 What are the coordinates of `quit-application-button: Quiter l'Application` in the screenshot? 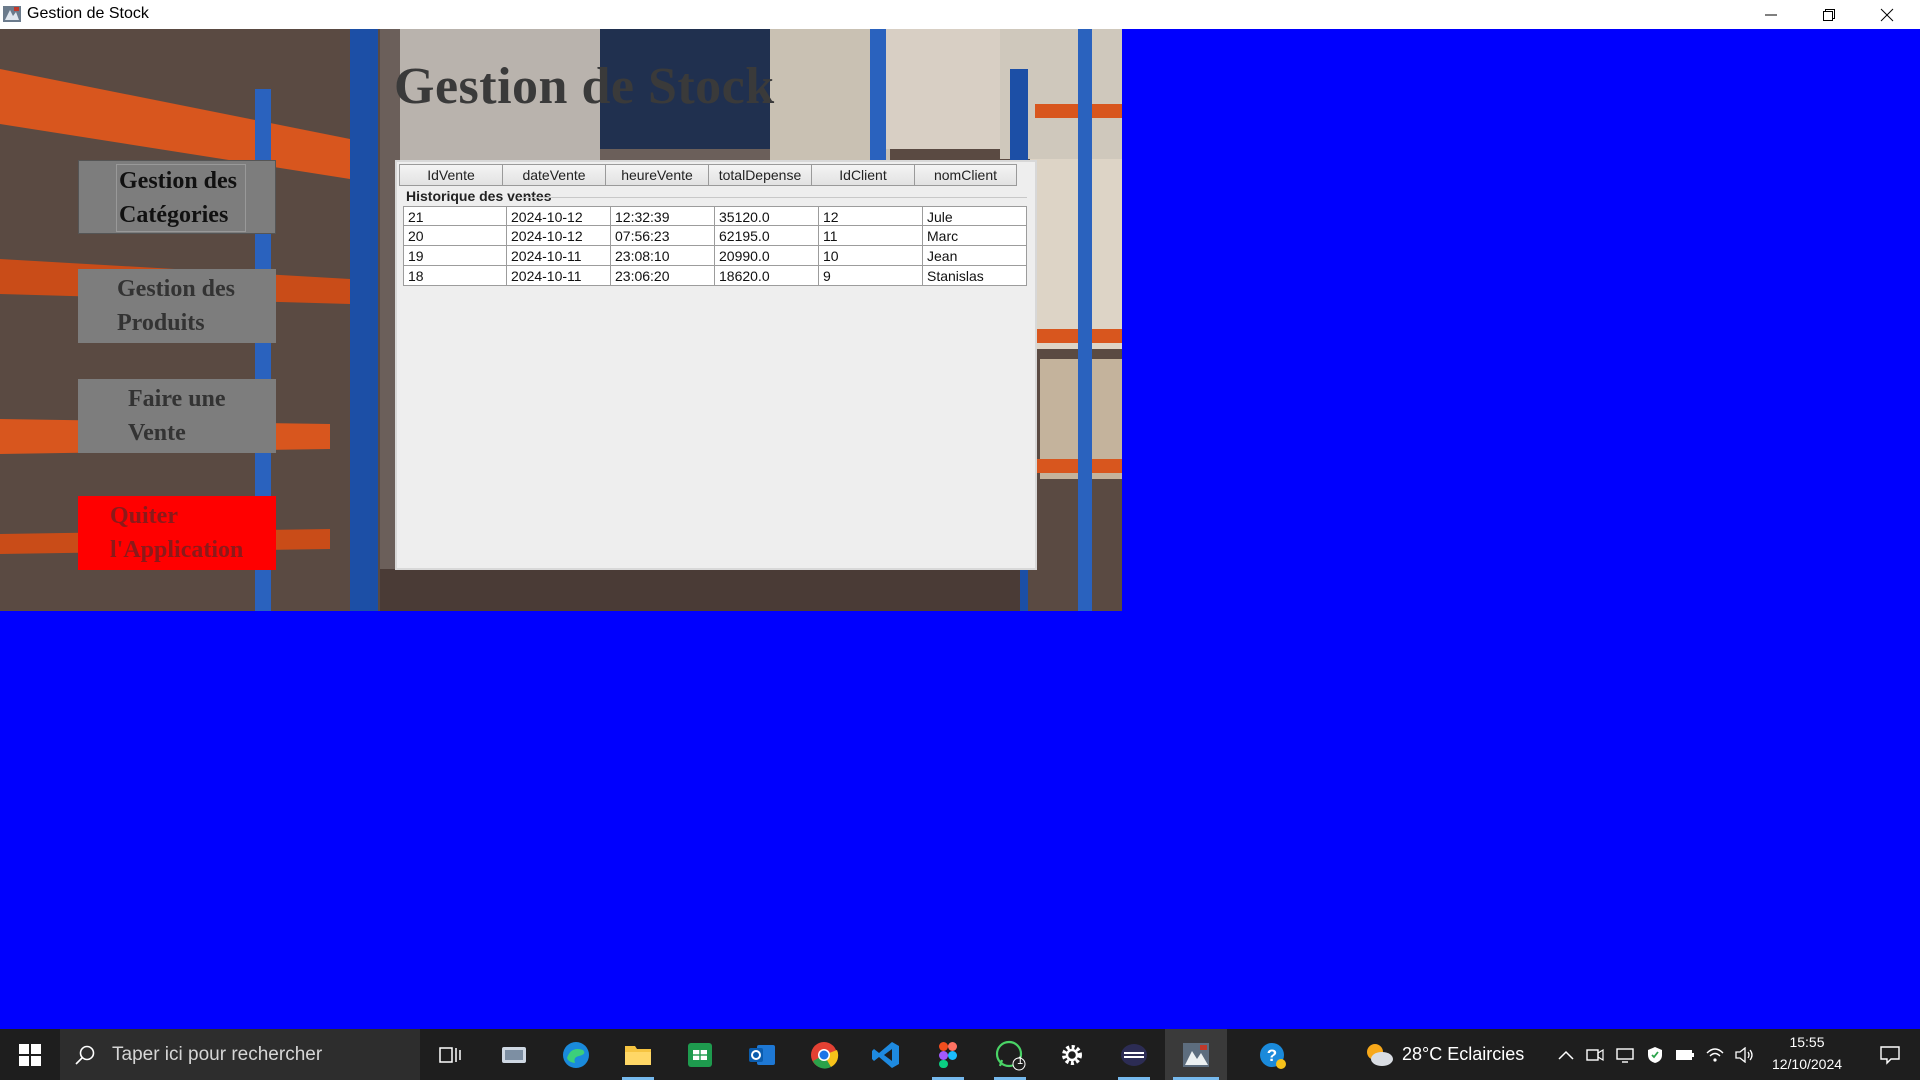 It's located at (177, 533).